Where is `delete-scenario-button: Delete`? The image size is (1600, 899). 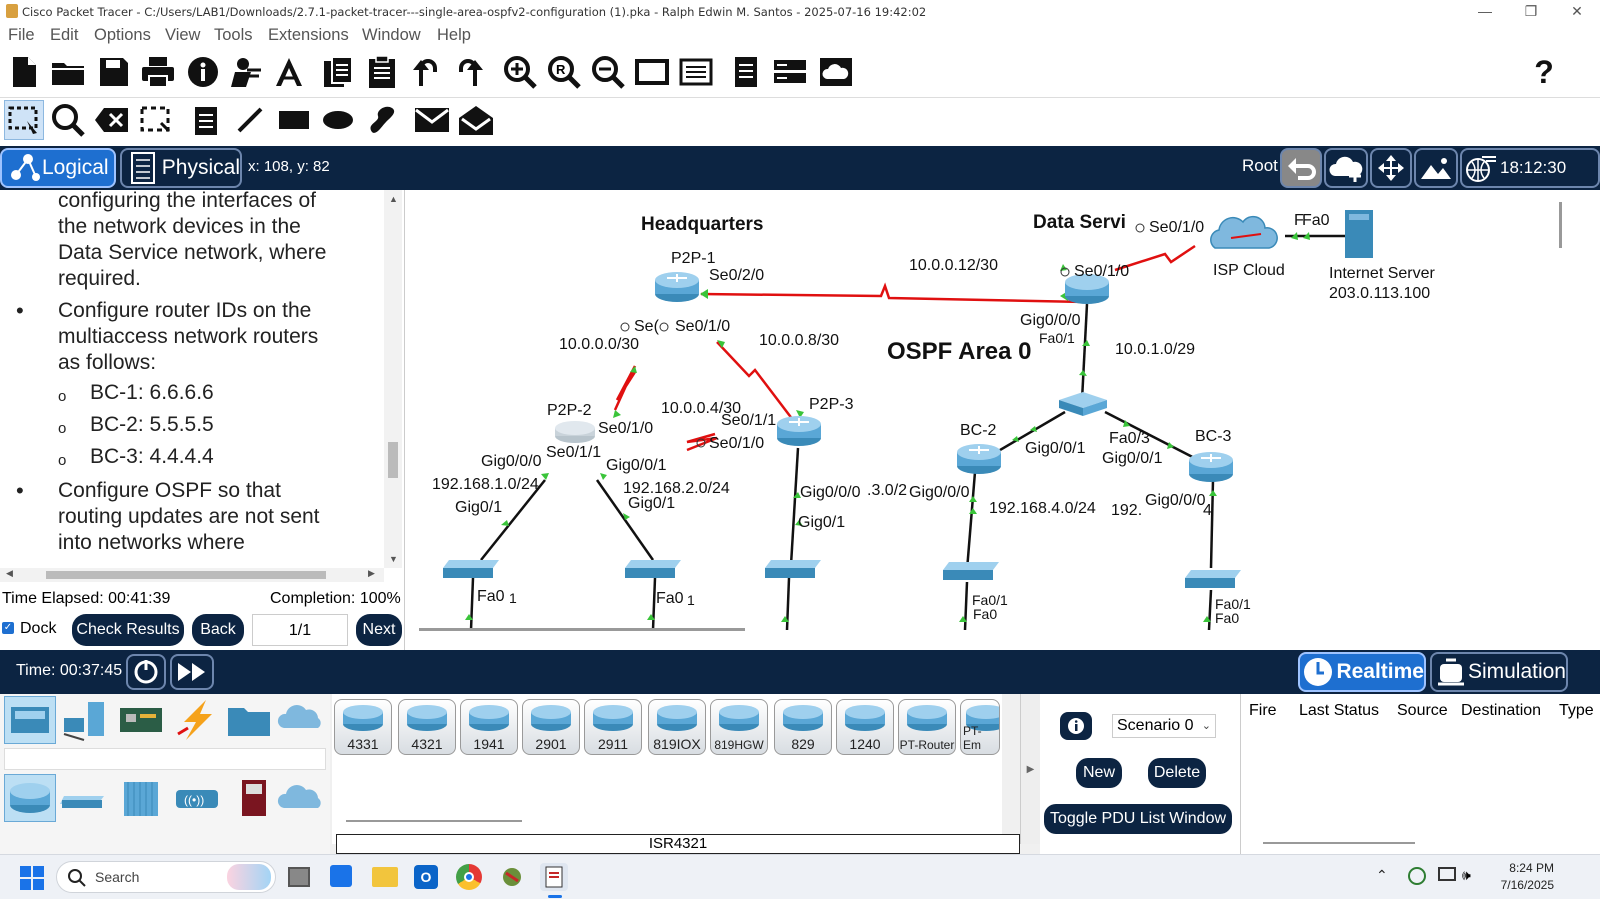 delete-scenario-button: Delete is located at coordinates (1177, 773).